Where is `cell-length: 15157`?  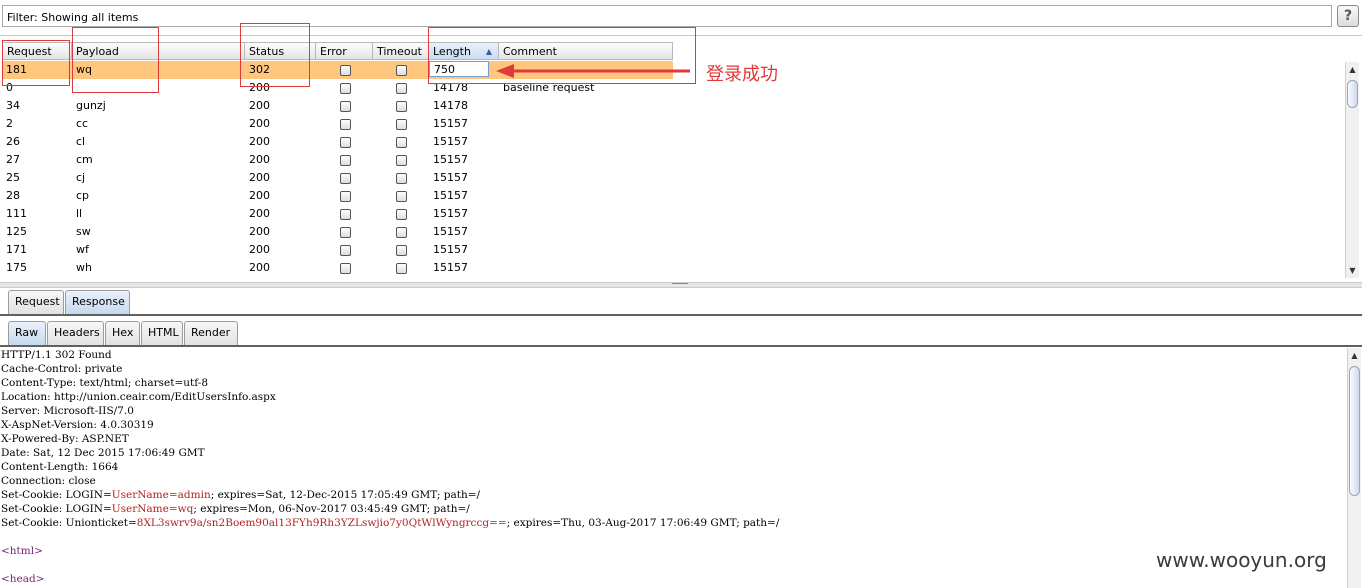 cell-length: 15157 is located at coordinates (450, 213).